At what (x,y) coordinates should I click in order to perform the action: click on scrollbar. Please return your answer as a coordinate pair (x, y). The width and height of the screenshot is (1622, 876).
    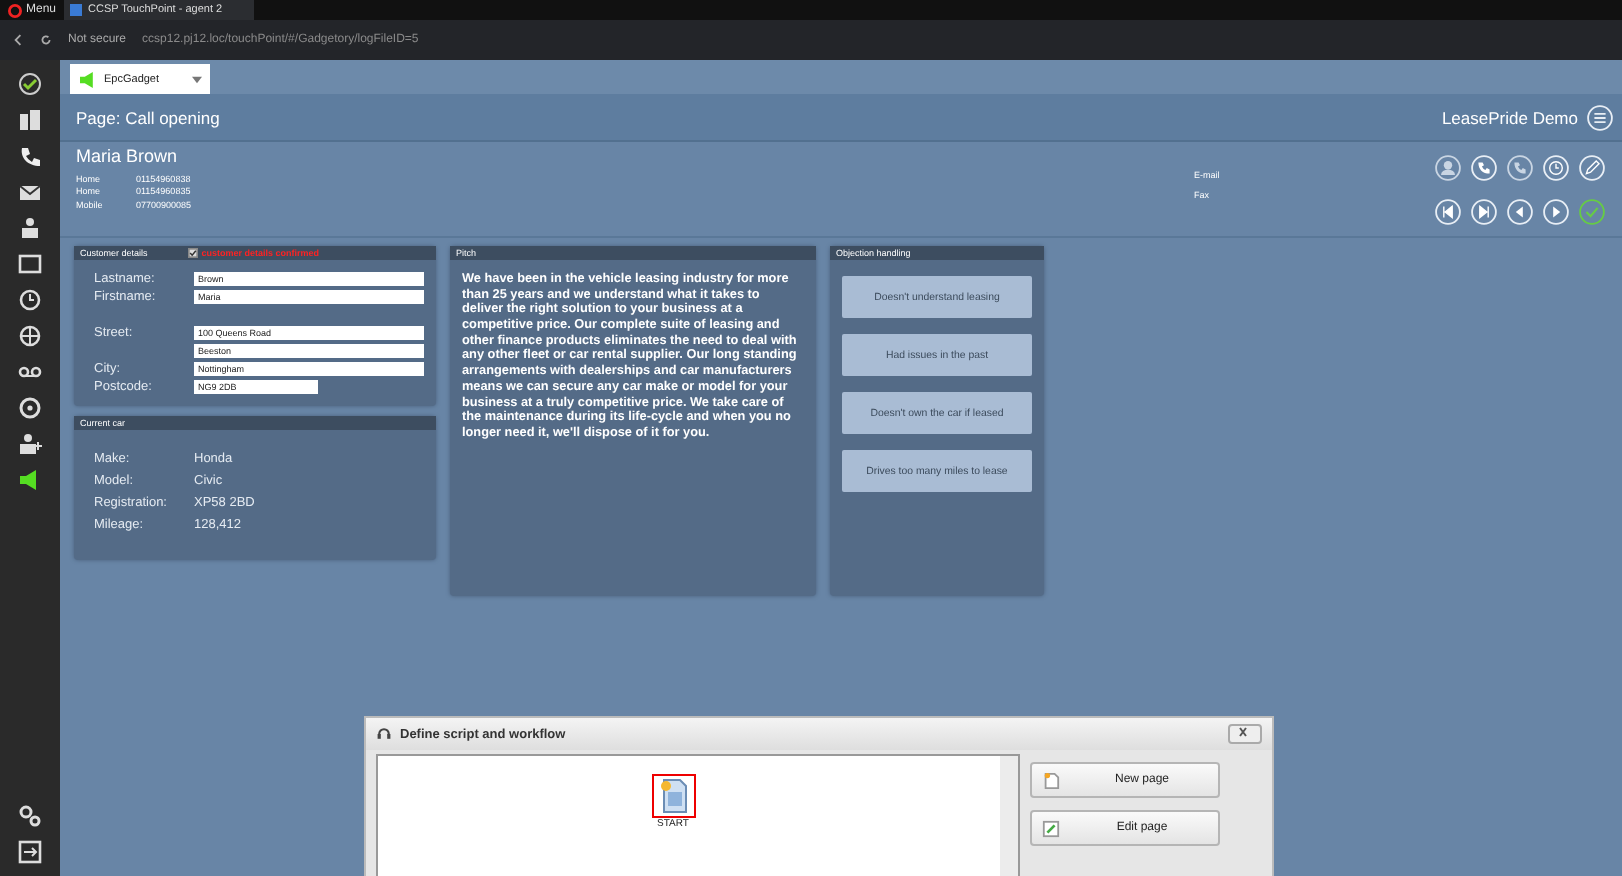
    Looking at the image, I should click on (1009, 816).